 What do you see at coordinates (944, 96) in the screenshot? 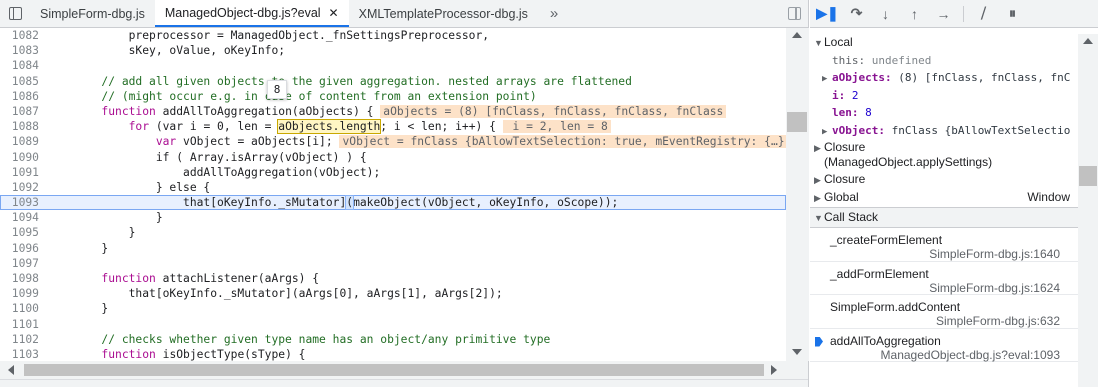
I see `scope-var-i: i: 2` at bounding box center [944, 96].